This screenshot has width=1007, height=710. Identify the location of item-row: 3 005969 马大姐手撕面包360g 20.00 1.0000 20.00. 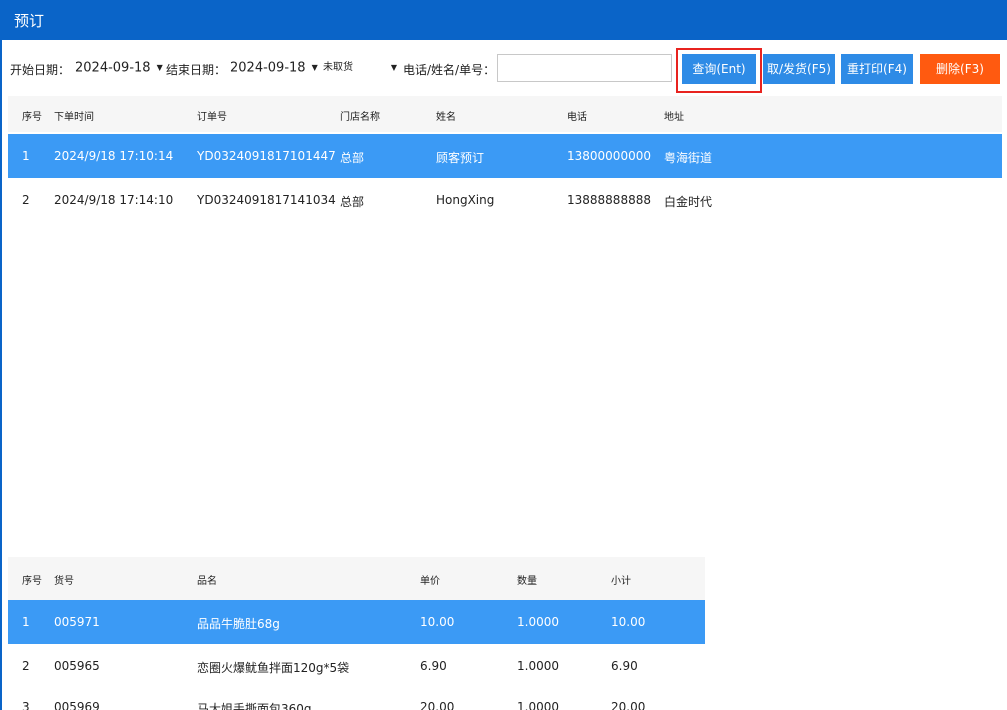
(356, 699).